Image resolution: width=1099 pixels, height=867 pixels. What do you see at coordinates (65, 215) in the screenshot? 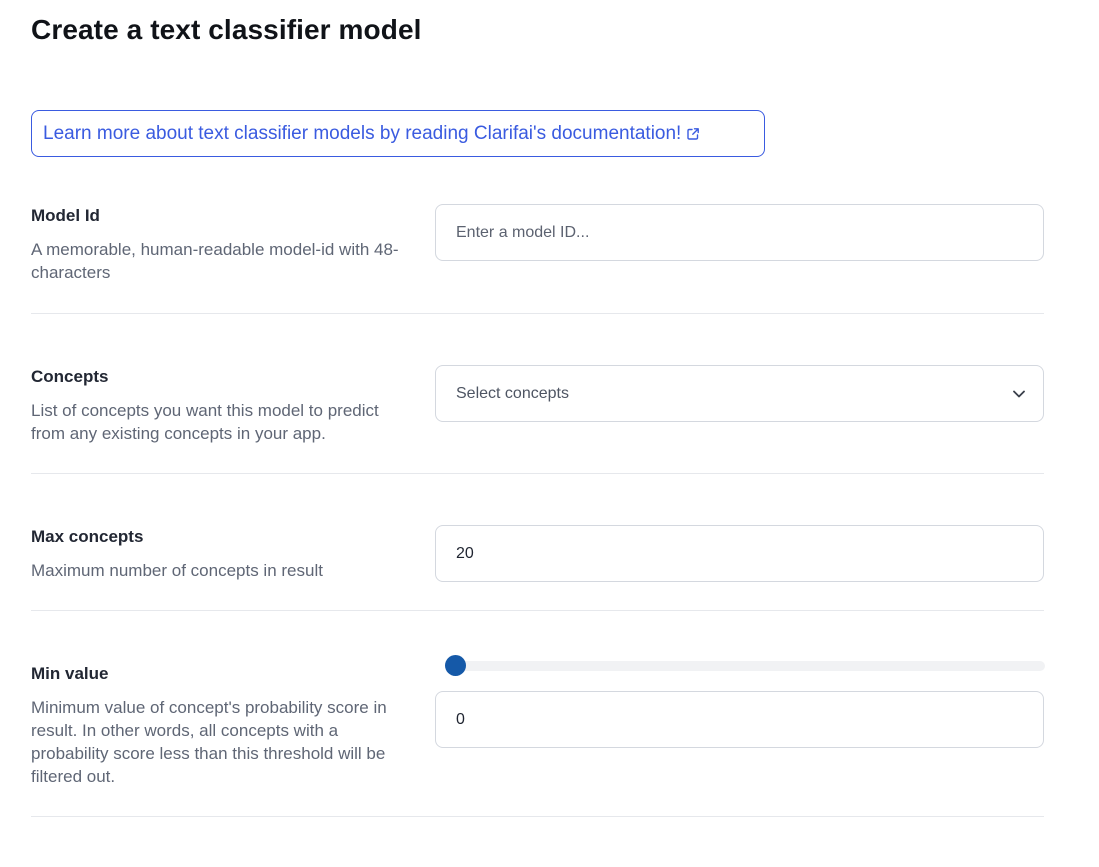
I see `model-id-label: Model Id` at bounding box center [65, 215].